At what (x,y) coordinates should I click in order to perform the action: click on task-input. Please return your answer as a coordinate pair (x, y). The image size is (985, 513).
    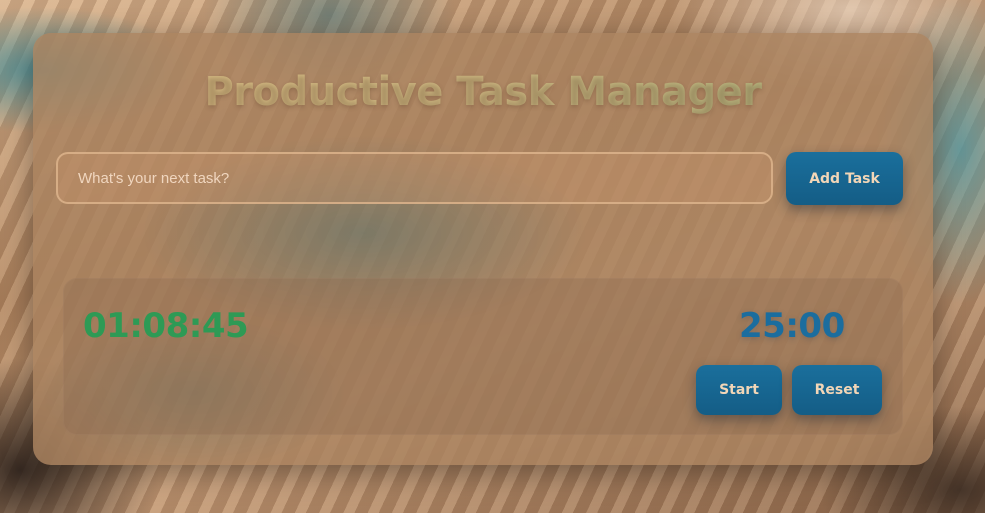
    Looking at the image, I should click on (414, 178).